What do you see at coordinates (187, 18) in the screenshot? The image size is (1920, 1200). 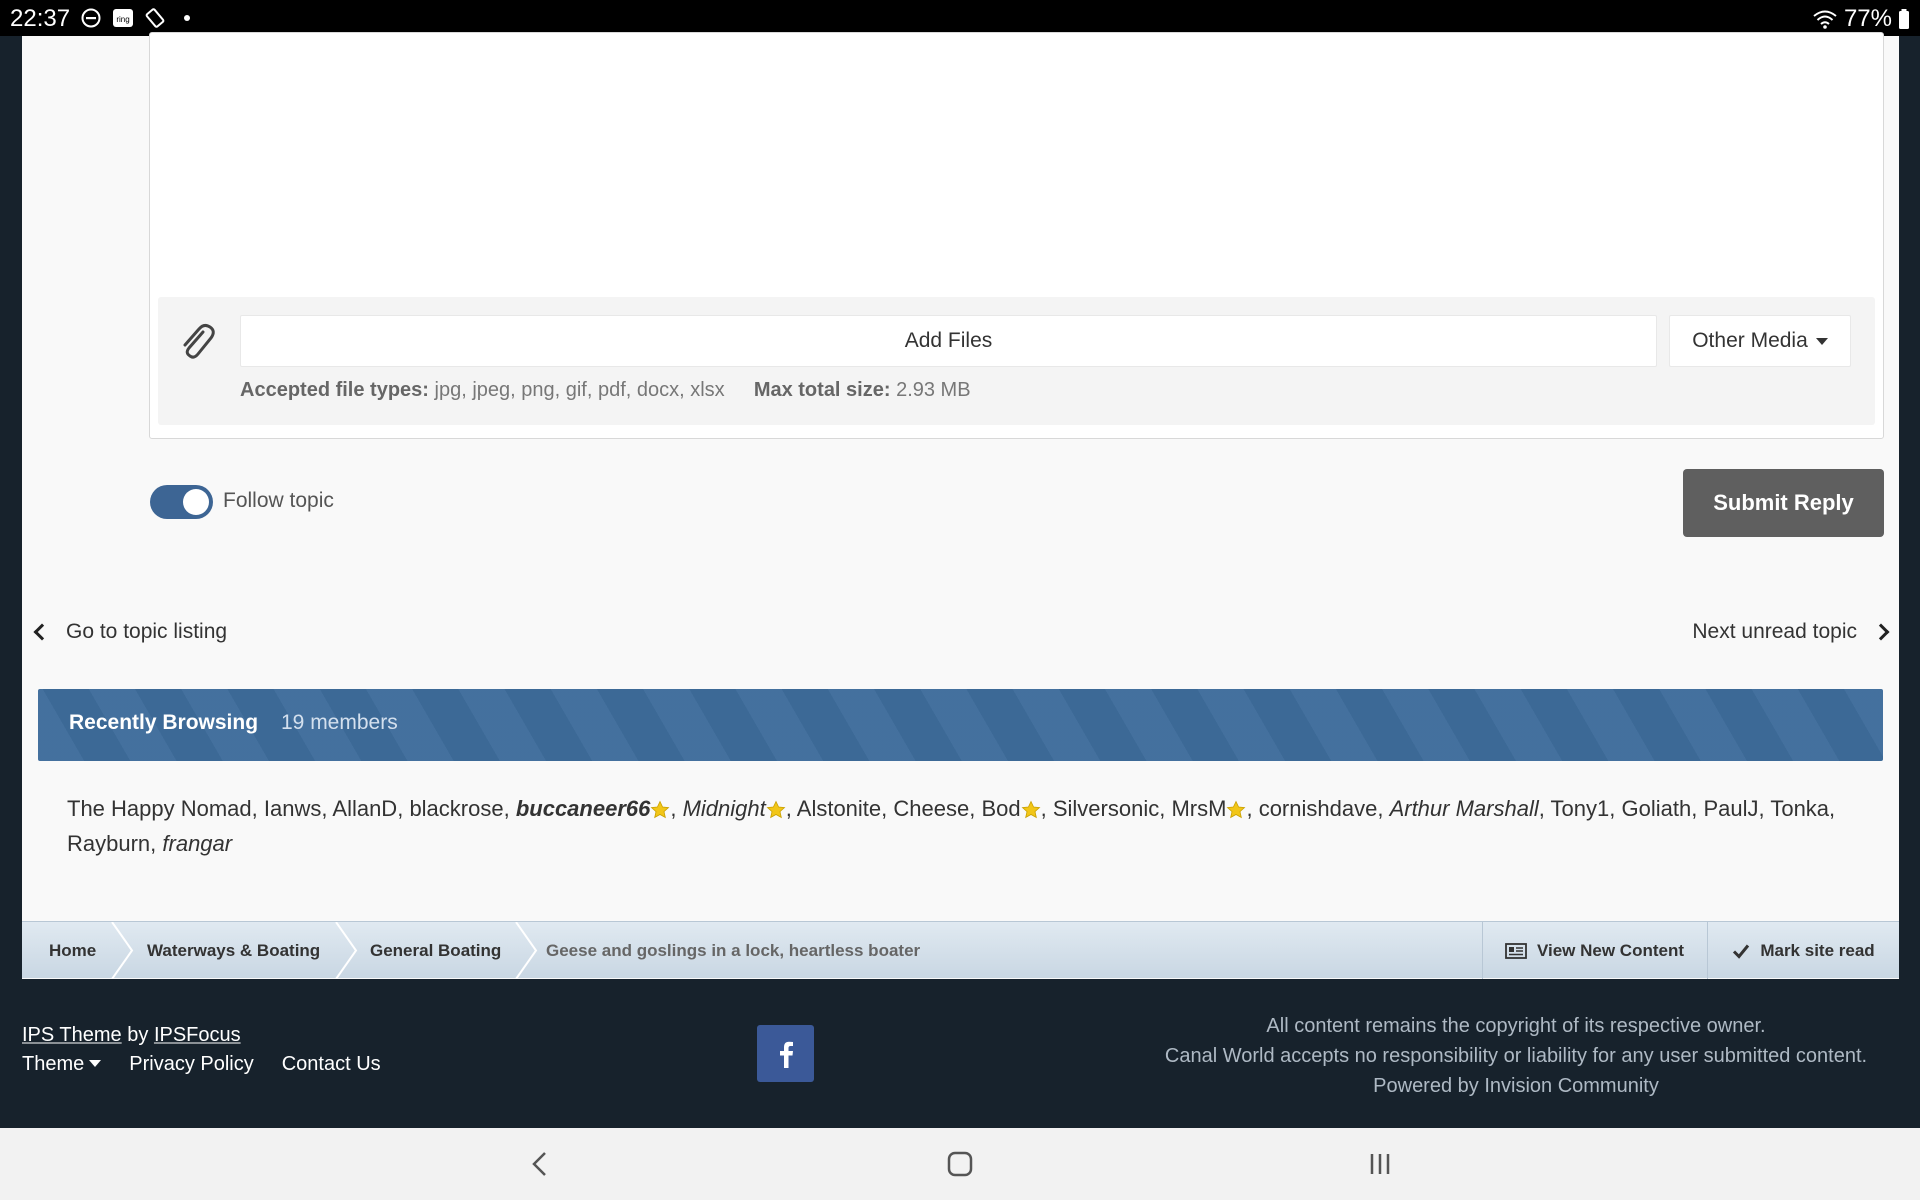 I see `dot-icon` at bounding box center [187, 18].